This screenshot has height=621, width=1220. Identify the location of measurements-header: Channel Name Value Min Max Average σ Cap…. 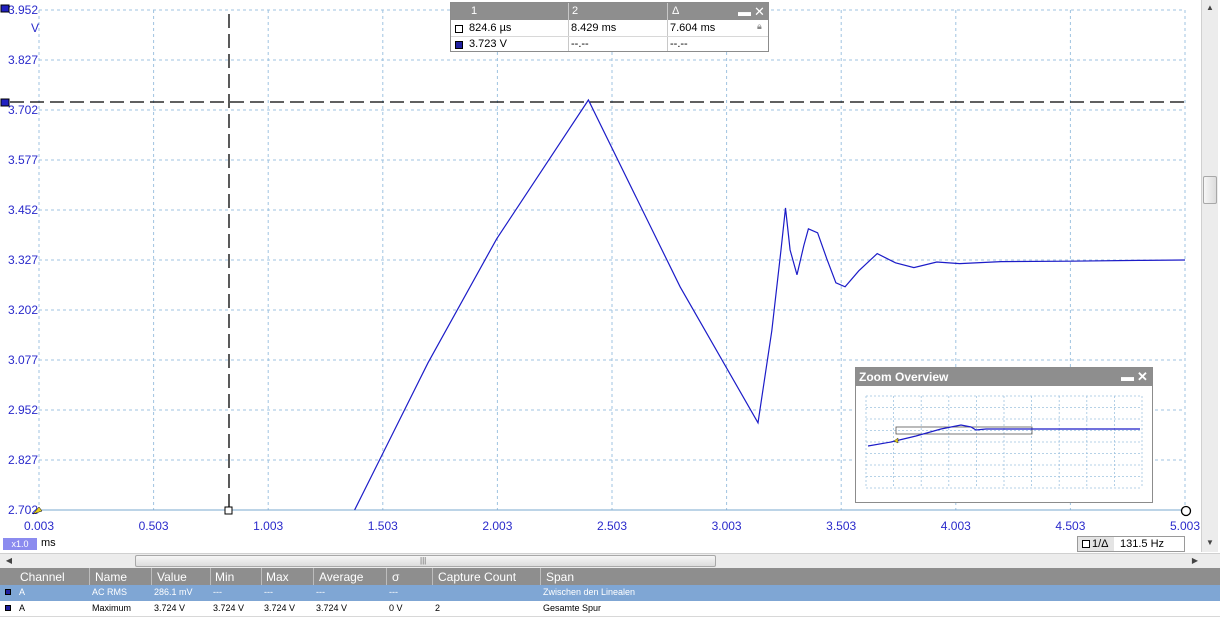
(610, 576).